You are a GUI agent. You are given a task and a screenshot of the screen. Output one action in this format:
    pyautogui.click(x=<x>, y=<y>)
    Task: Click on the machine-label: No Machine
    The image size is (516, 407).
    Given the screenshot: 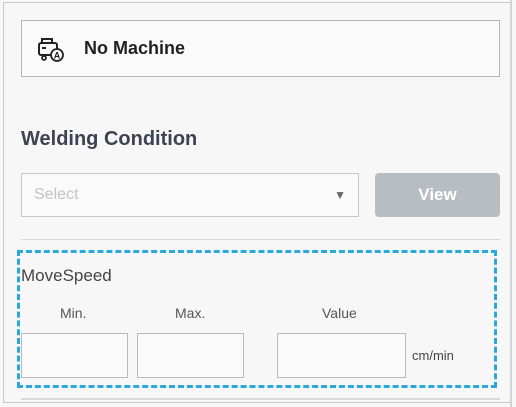 What is the action you would take?
    pyautogui.click(x=135, y=48)
    